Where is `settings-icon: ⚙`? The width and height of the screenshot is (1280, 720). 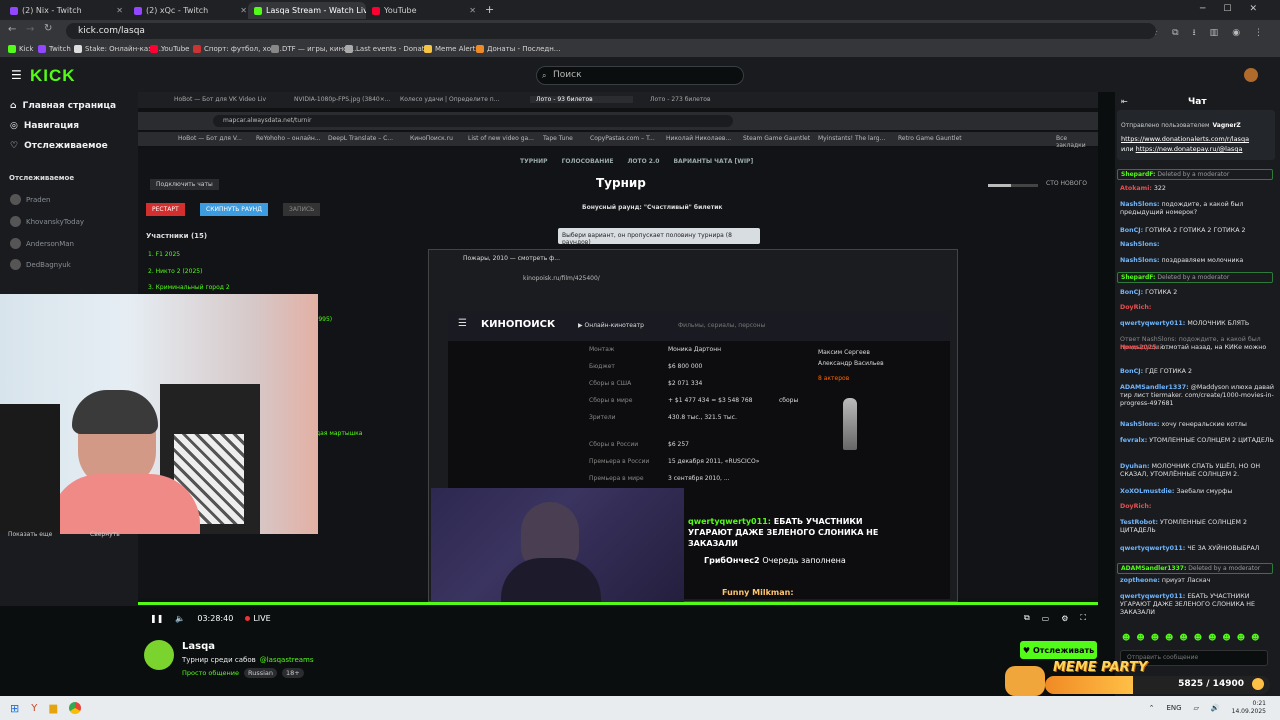 settings-icon: ⚙ is located at coordinates (1064, 618).